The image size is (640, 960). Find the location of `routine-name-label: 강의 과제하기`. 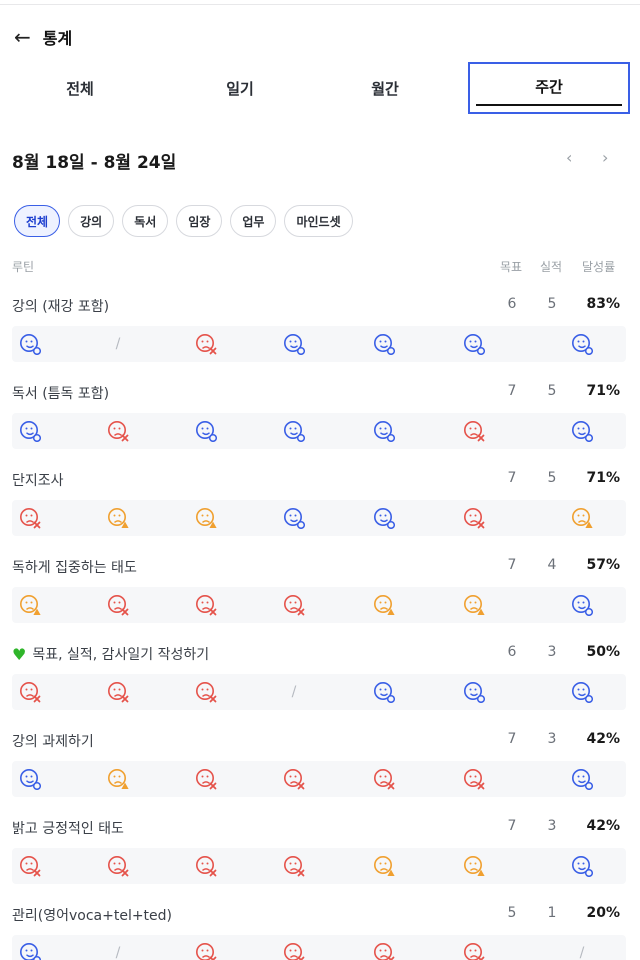

routine-name-label: 강의 과제하기 is located at coordinates (53, 742).